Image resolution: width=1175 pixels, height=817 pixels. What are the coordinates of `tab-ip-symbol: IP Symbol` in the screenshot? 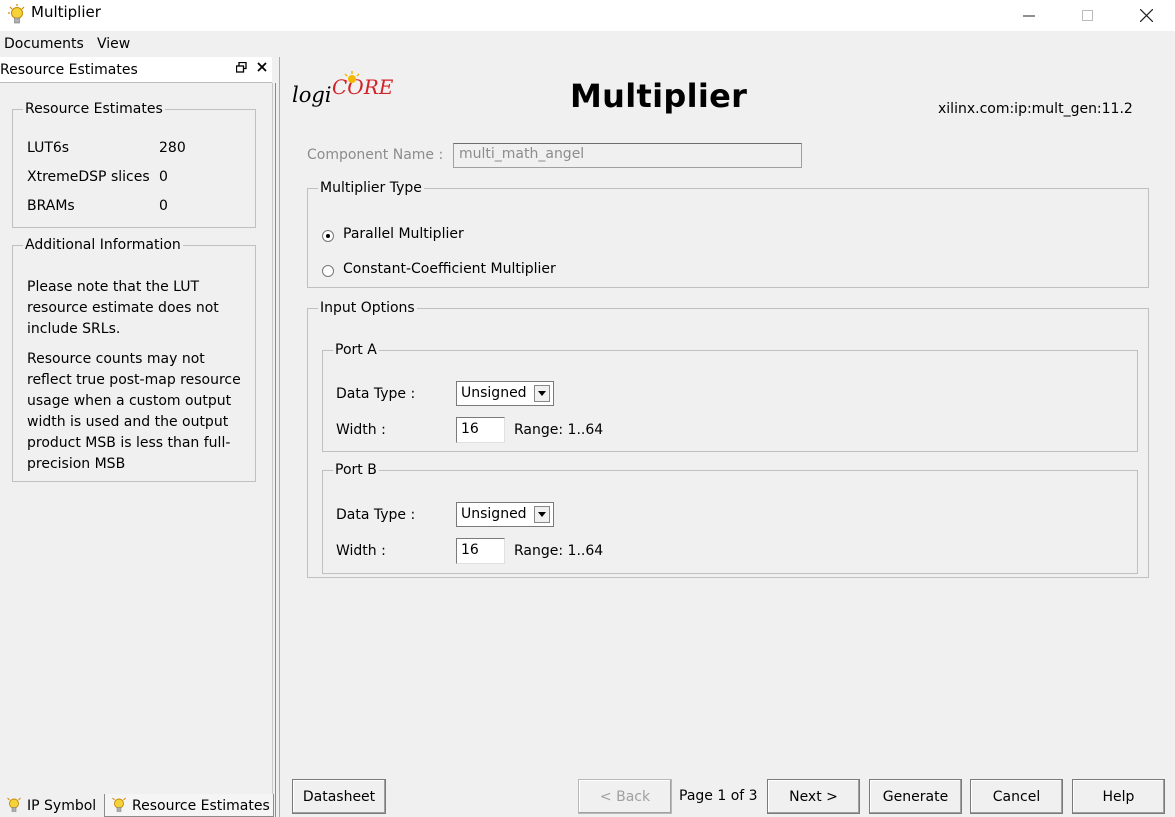 It's located at (52, 805).